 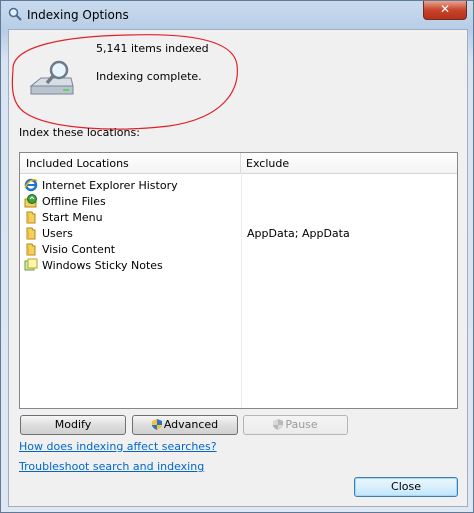 What do you see at coordinates (236, 265) in the screenshot?
I see `list-item: Windows Sticky Notes` at bounding box center [236, 265].